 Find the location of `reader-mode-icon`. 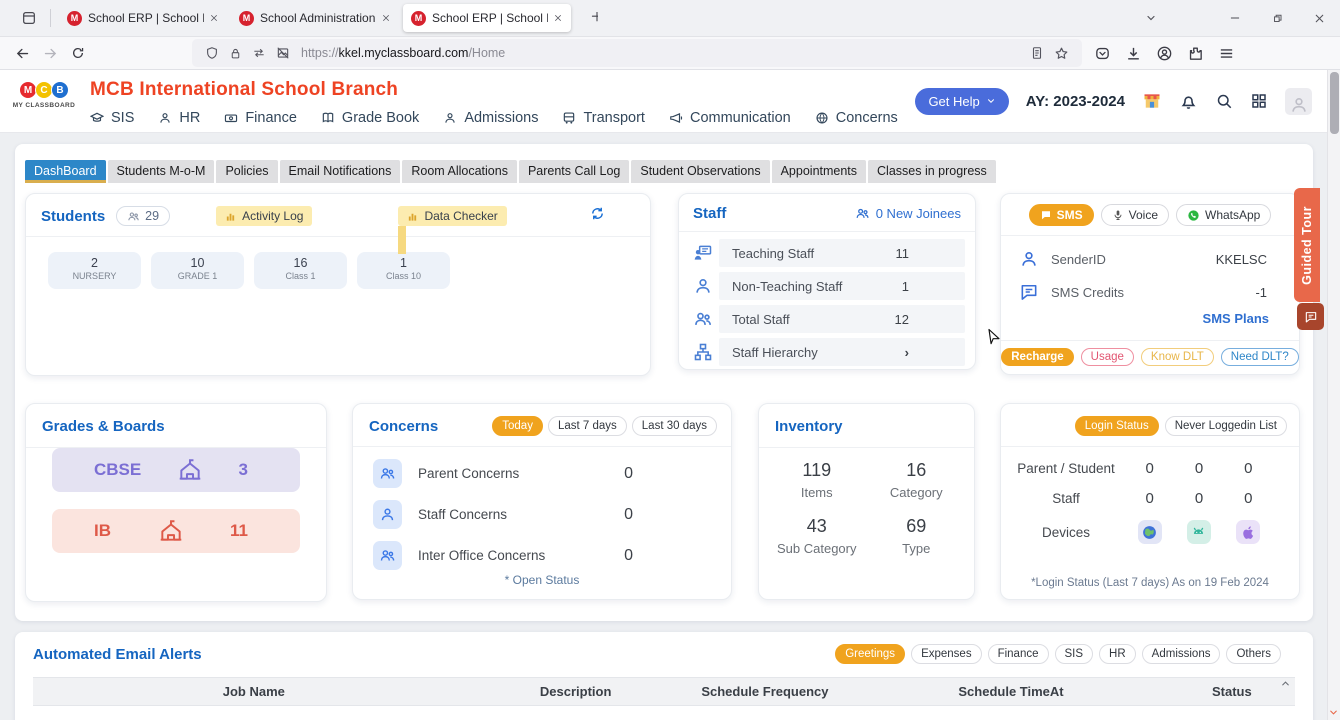

reader-mode-icon is located at coordinates (1037, 53).